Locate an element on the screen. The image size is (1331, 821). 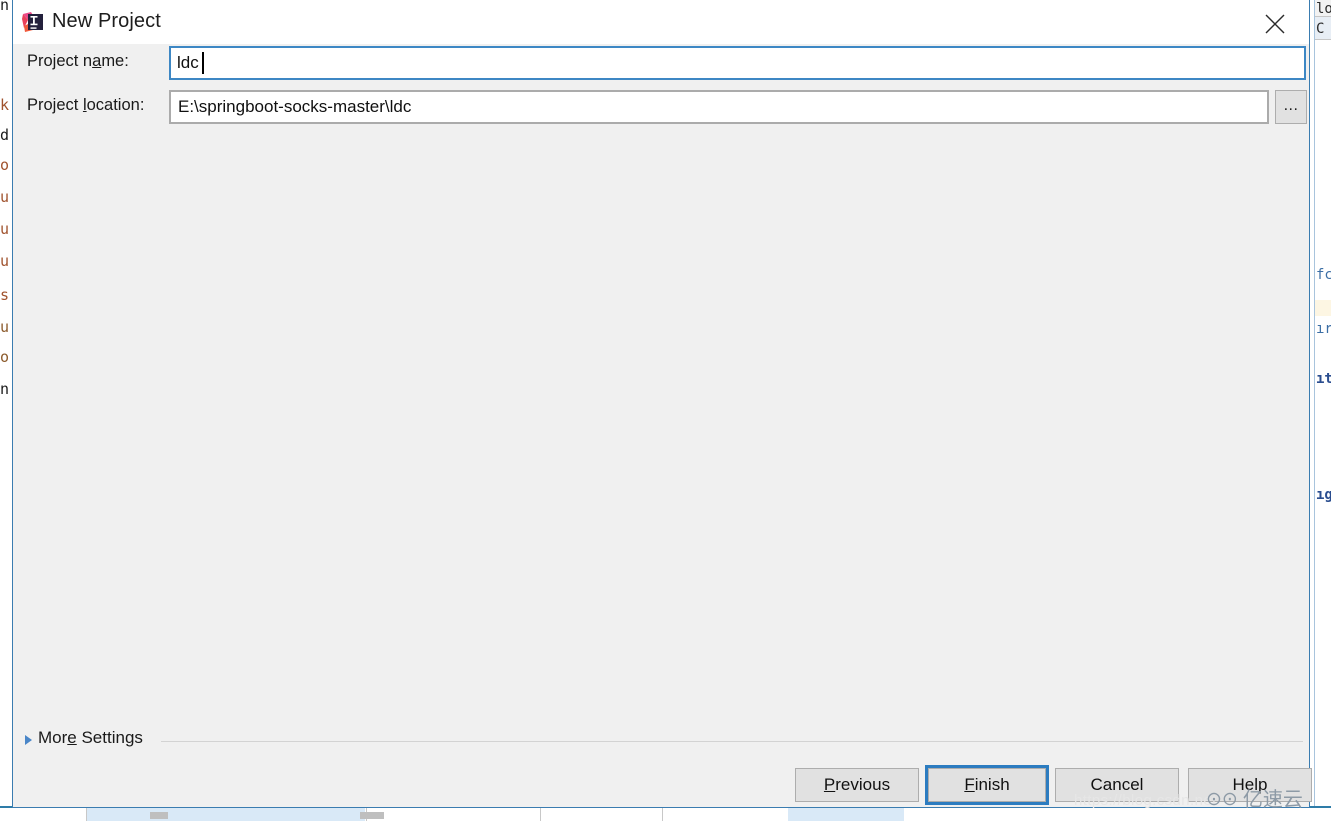
project-location-label: Project location: is located at coordinates (85, 105).